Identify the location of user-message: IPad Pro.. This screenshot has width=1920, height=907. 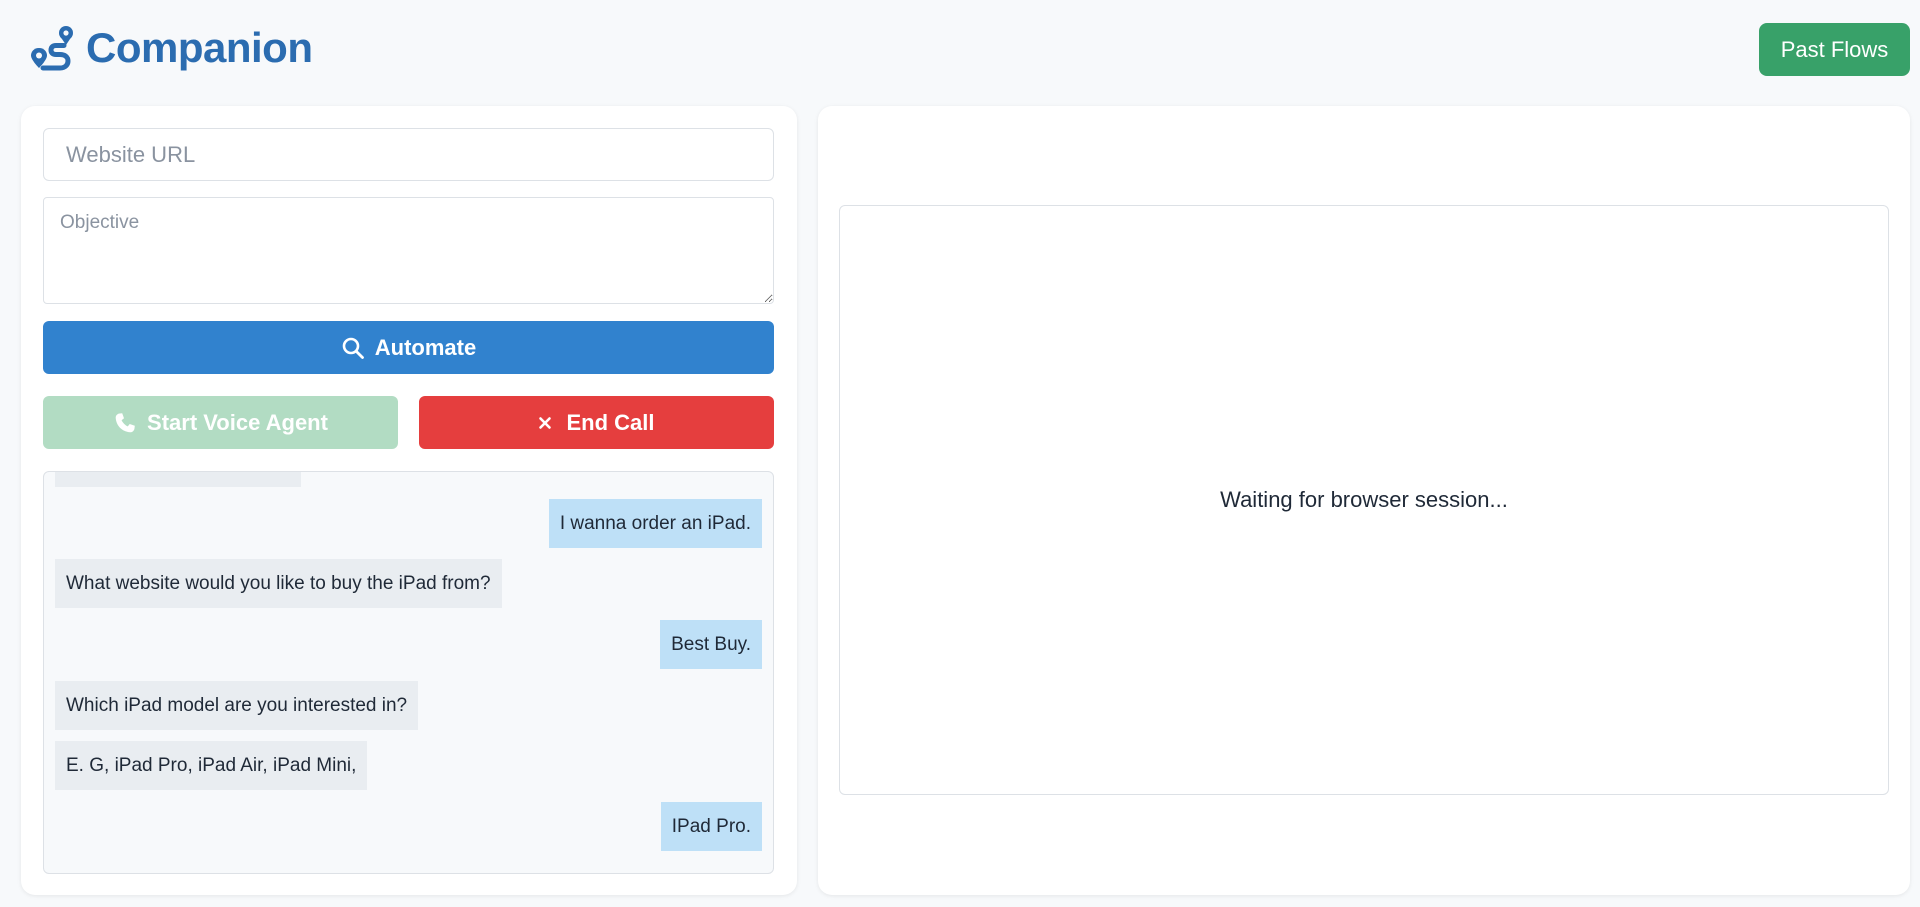
(711, 826).